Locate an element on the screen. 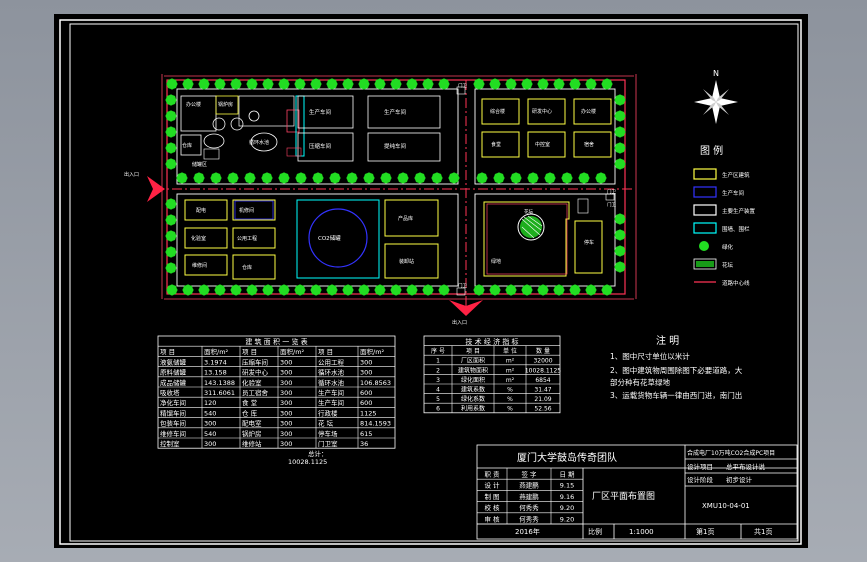  signature-cell: 9.15 is located at coordinates (567, 486).